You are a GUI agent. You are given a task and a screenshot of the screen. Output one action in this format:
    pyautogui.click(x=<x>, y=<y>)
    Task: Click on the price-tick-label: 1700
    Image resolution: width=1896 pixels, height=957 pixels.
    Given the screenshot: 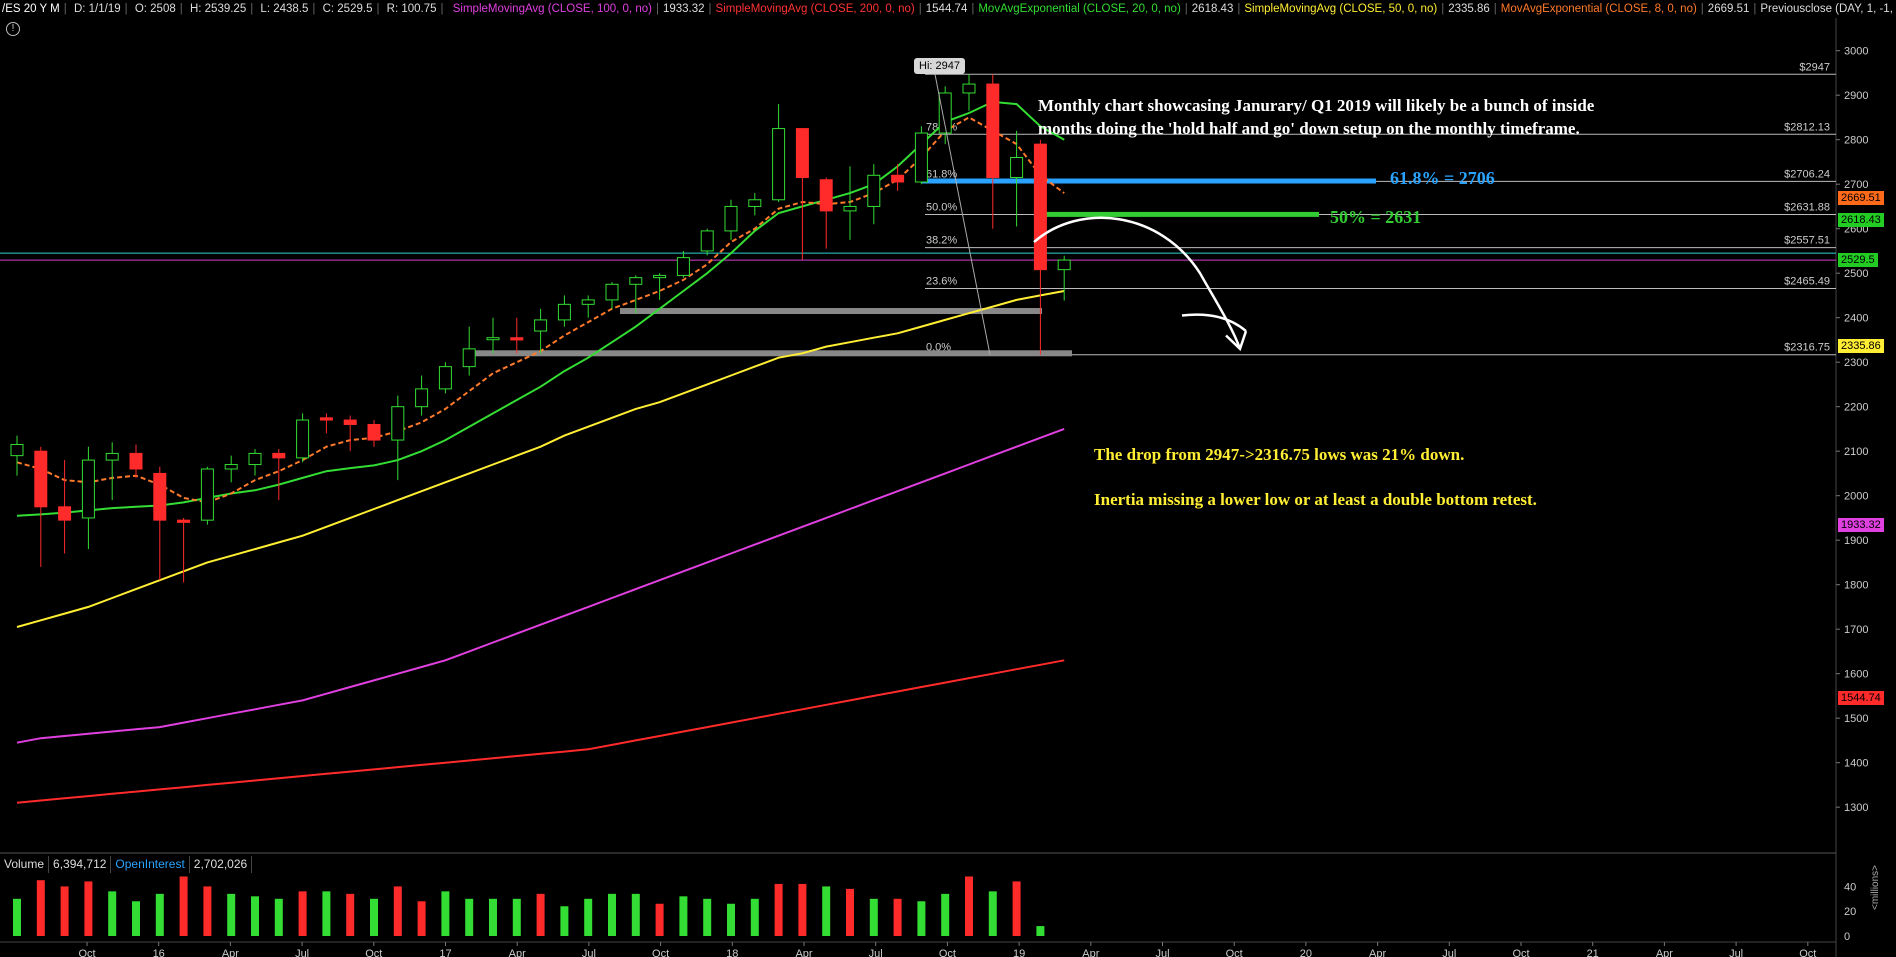 What is the action you would take?
    pyautogui.click(x=1856, y=630)
    